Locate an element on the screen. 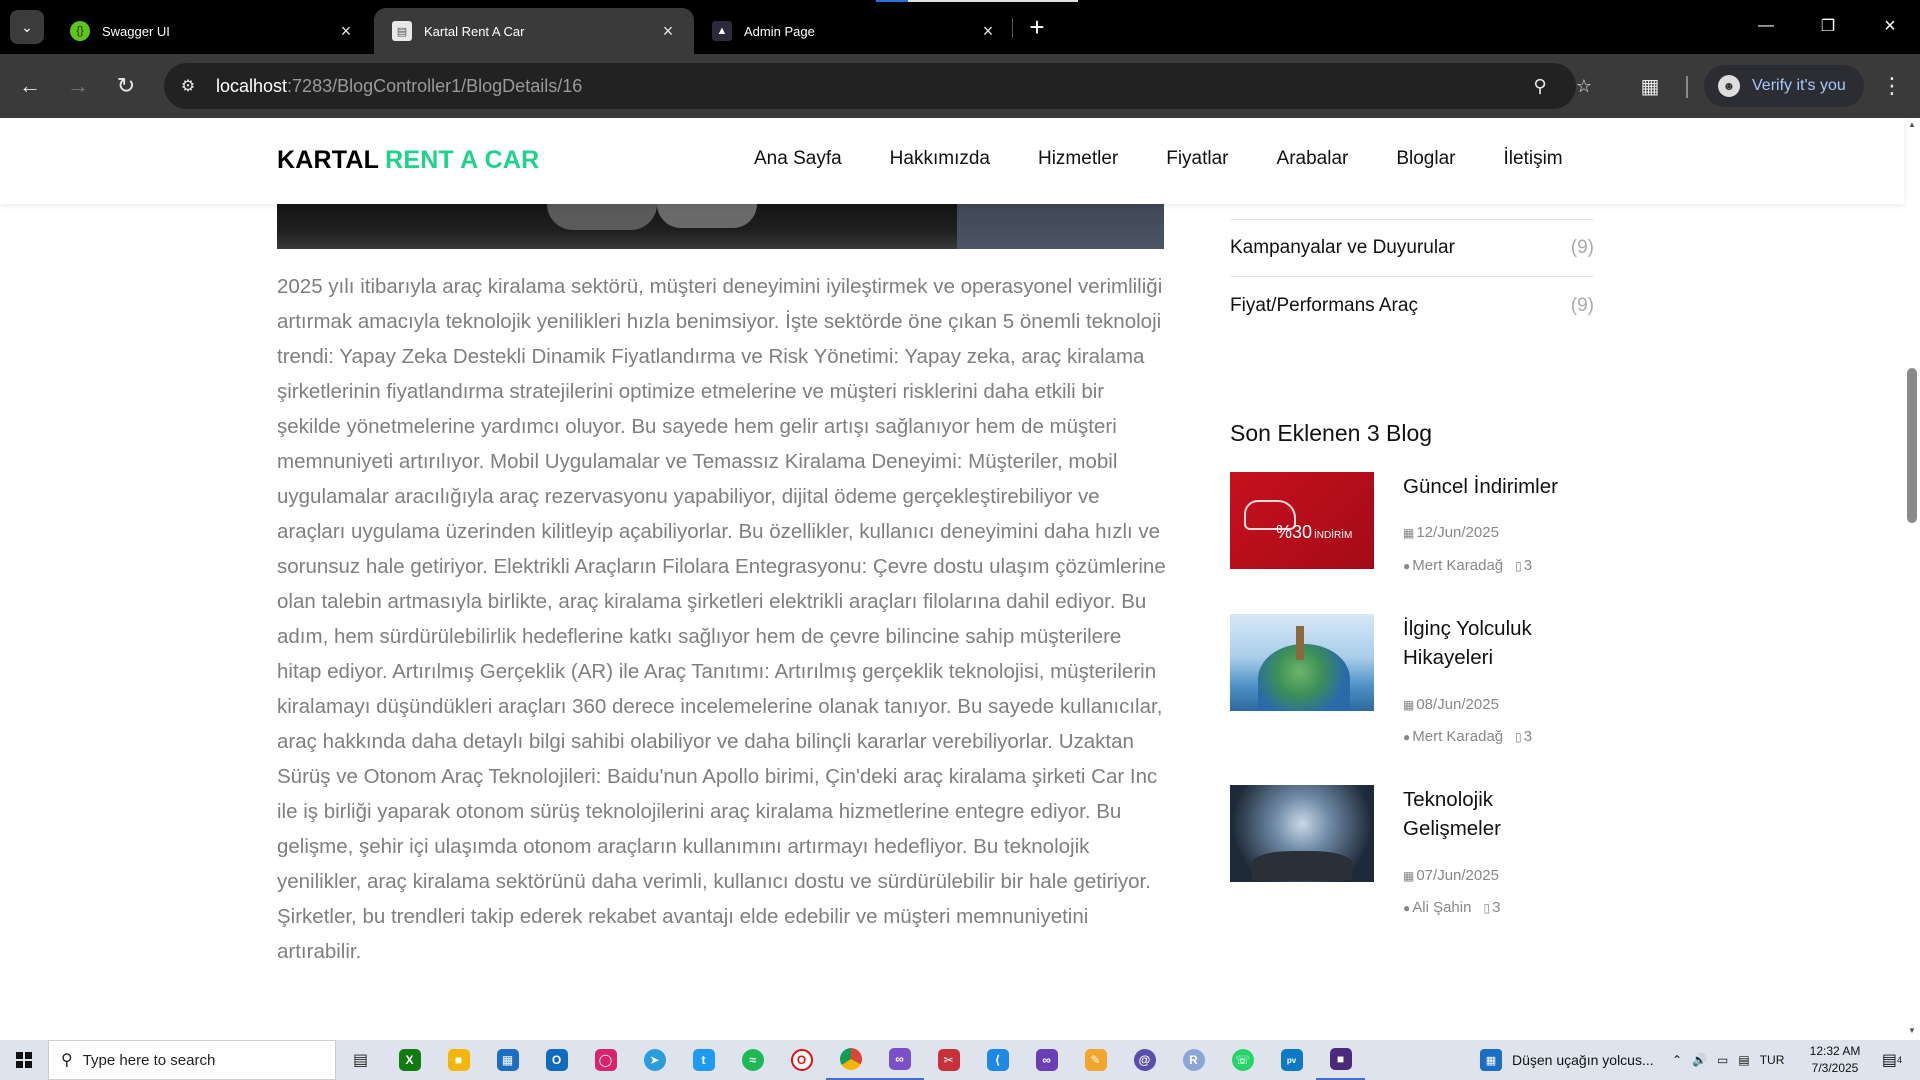 The height and width of the screenshot is (1080, 1920). paint-icon: ✎ is located at coordinates (1095, 1060).